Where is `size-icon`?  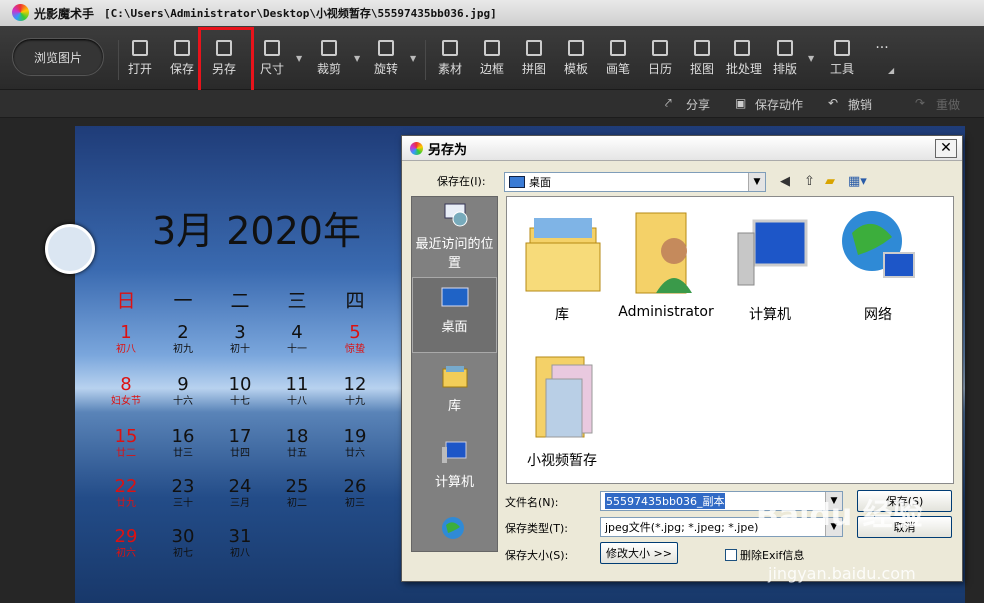
size-icon is located at coordinates (272, 48).